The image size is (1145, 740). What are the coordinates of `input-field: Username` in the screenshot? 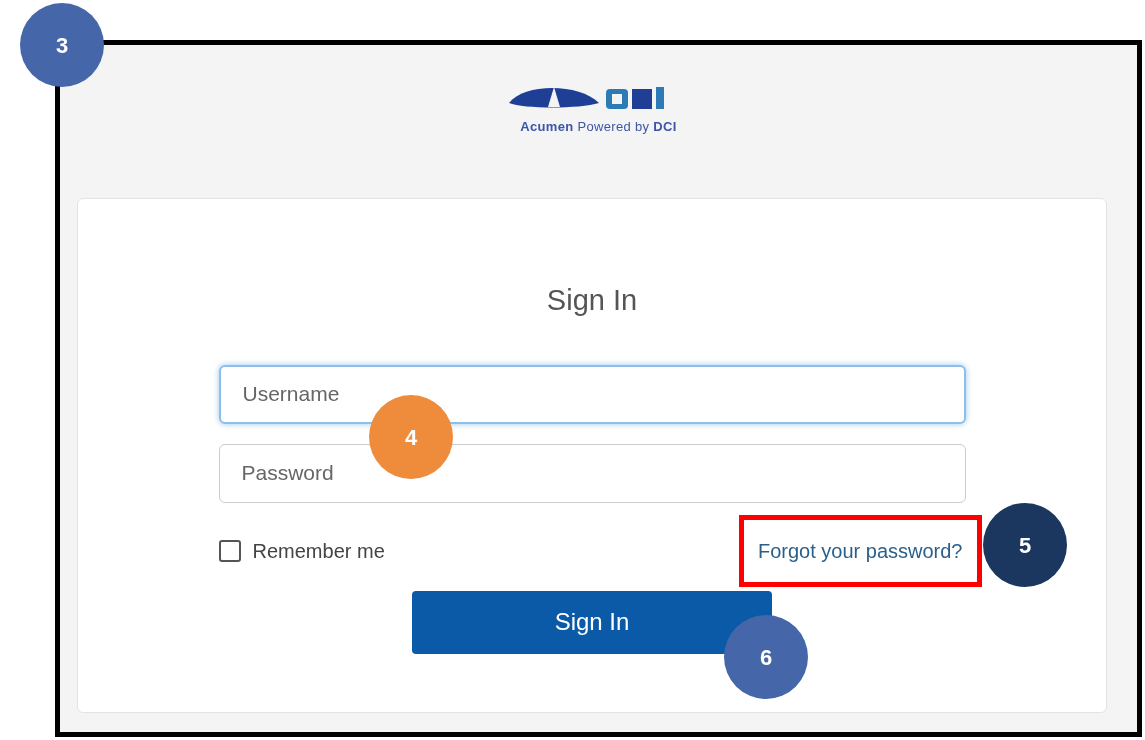 It's located at (592, 394).